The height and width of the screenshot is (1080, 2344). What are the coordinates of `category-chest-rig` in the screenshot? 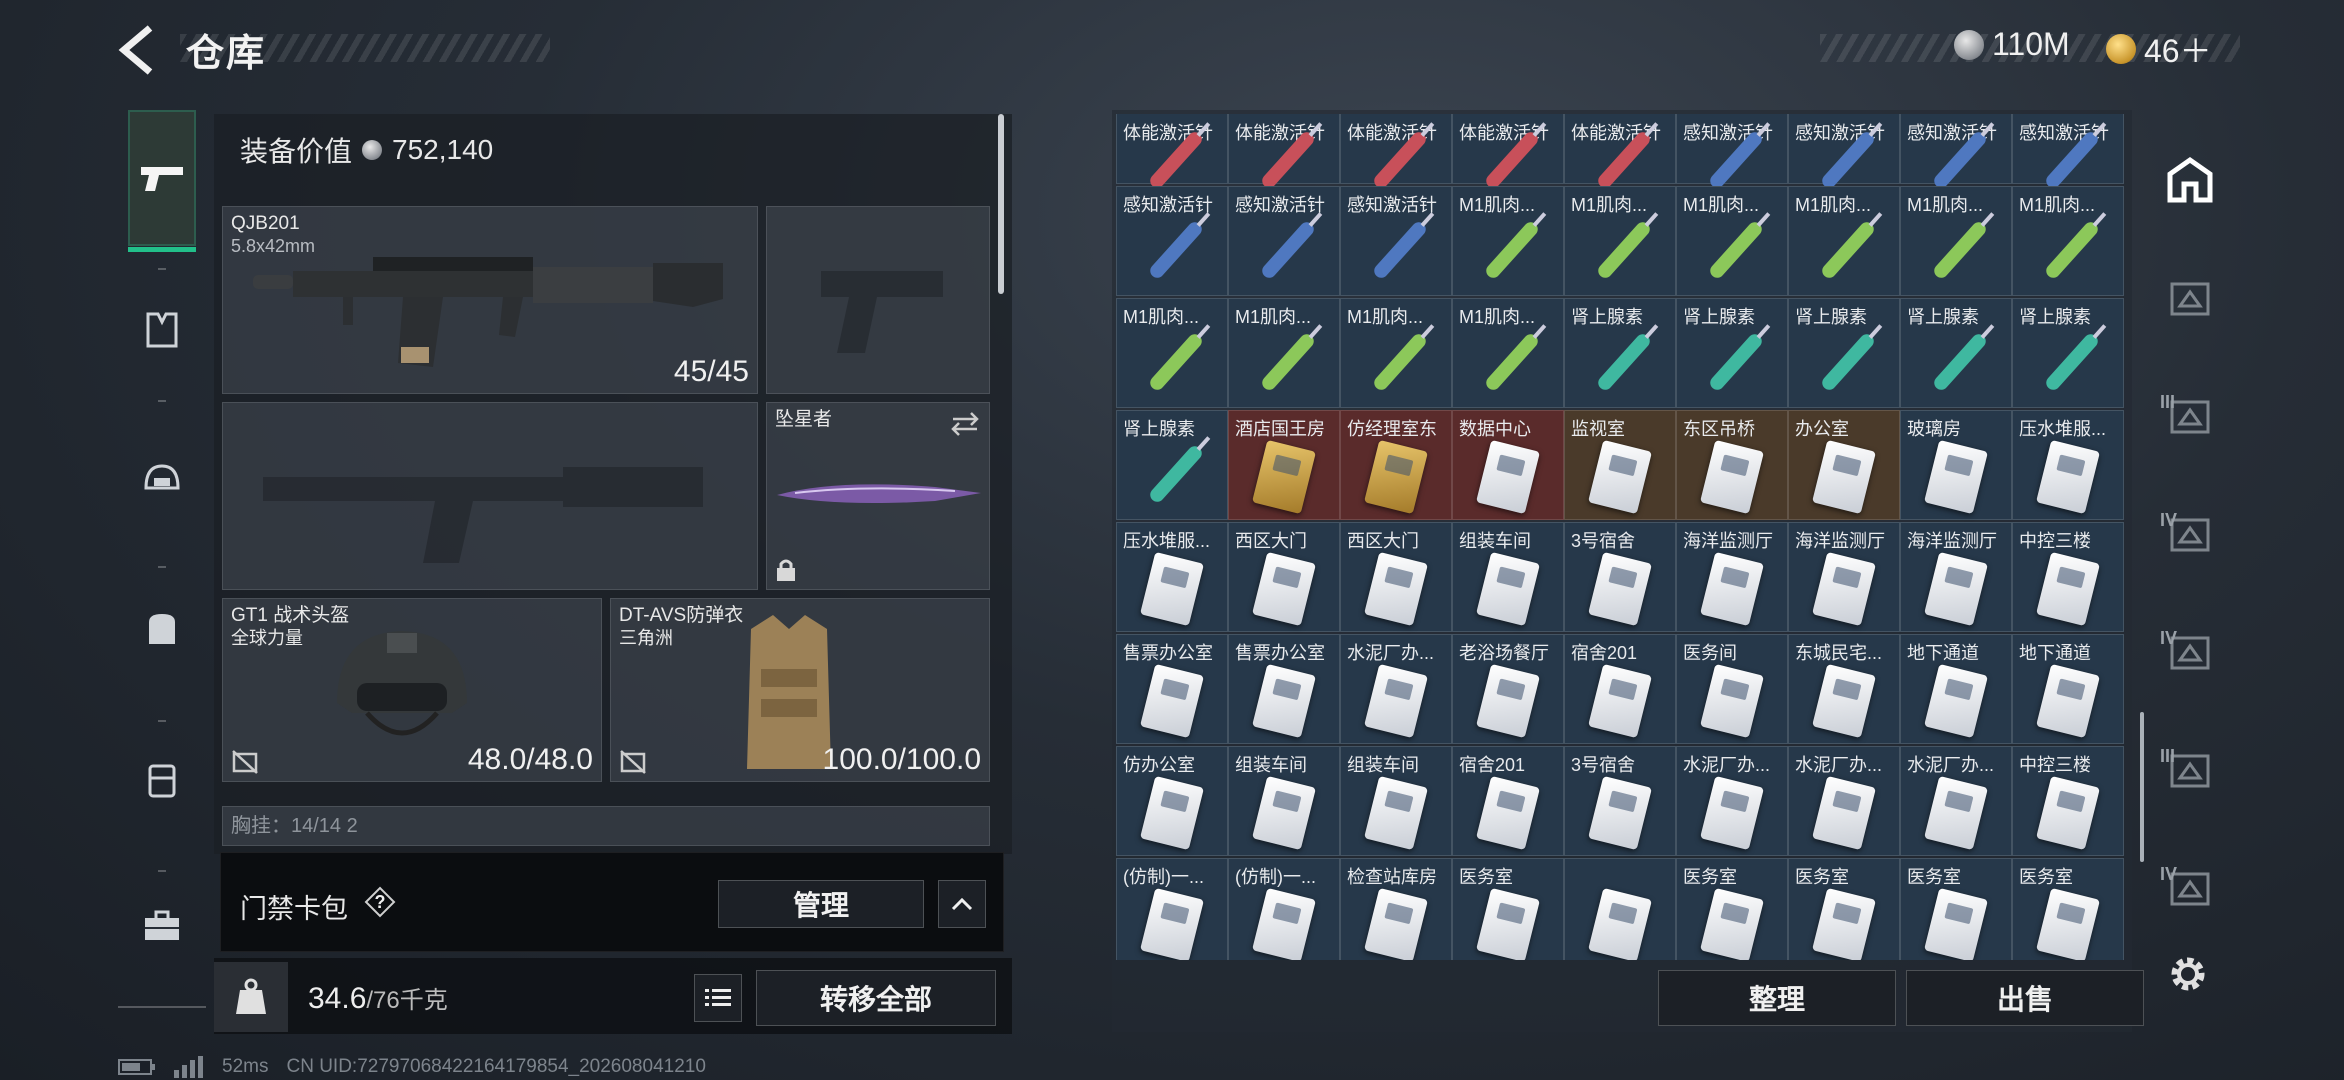 It's located at (162, 780).